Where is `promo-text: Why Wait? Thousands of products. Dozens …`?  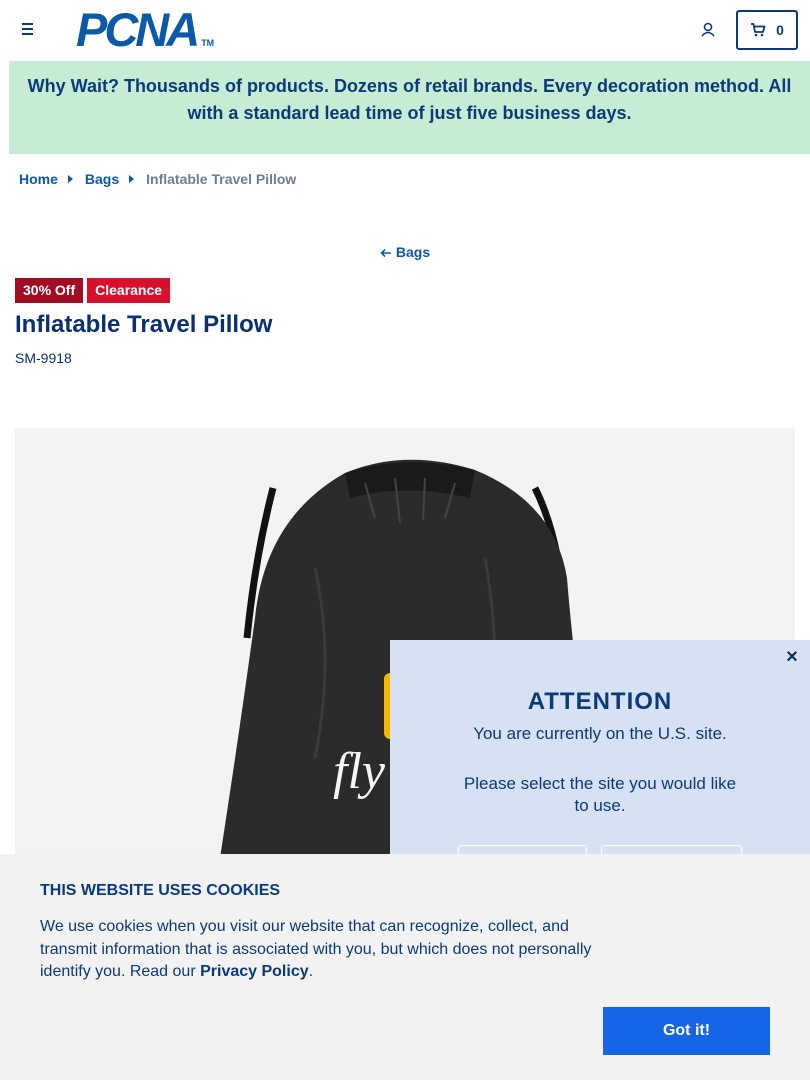 promo-text: Why Wait? Thousands of products. Dozens … is located at coordinates (409, 99).